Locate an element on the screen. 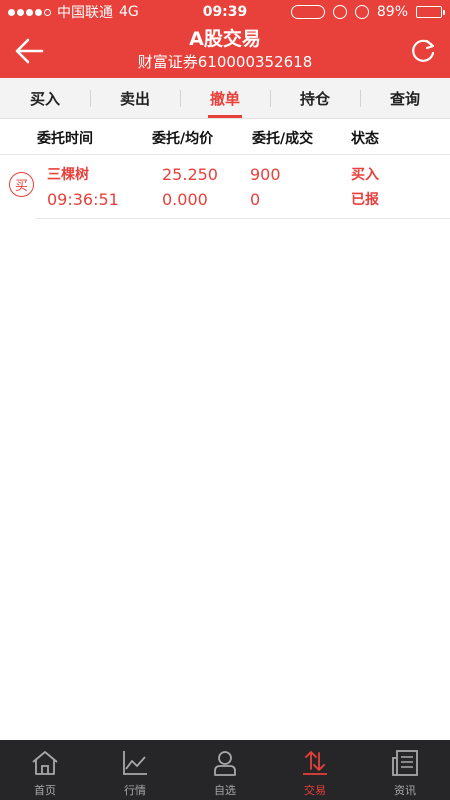 The height and width of the screenshot is (800, 450). nav-home: 首页 is located at coordinates (45, 770).